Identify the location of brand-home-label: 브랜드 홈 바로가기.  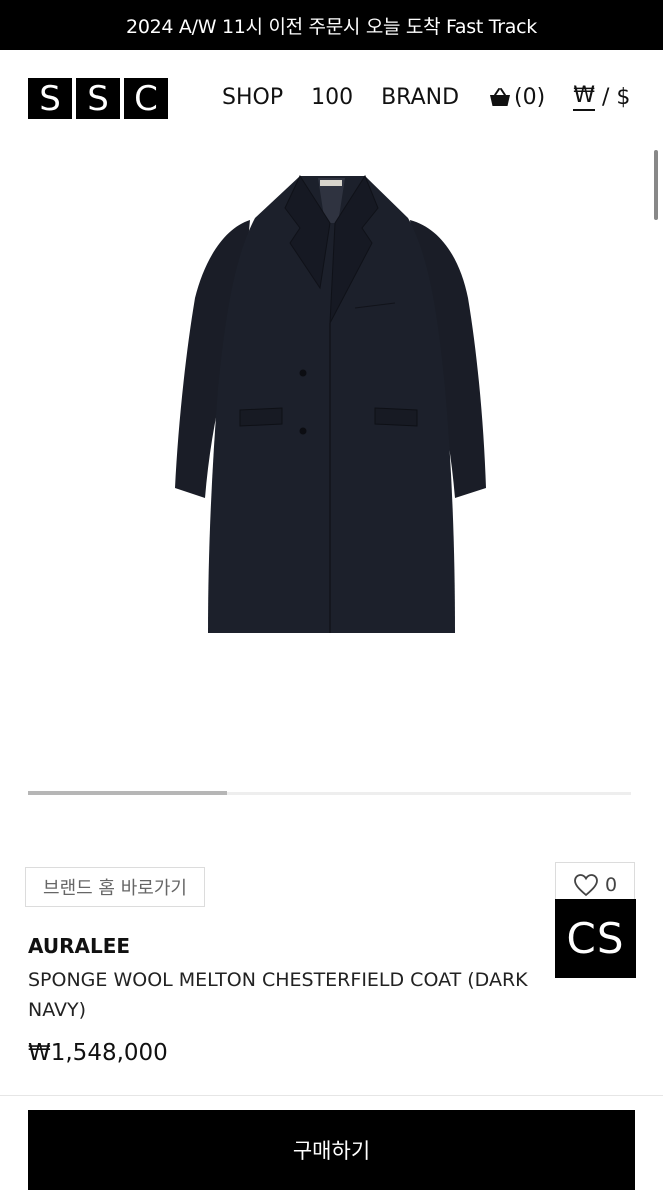
(115, 888).